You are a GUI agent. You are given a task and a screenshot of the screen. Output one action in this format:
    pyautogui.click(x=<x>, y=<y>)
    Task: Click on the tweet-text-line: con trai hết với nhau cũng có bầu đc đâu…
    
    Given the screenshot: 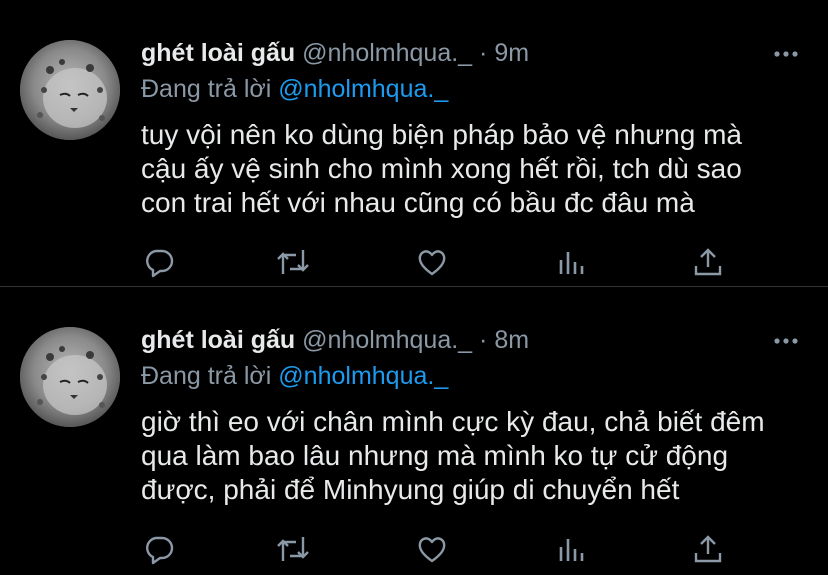 What is the action you would take?
    pyautogui.click(x=418, y=202)
    